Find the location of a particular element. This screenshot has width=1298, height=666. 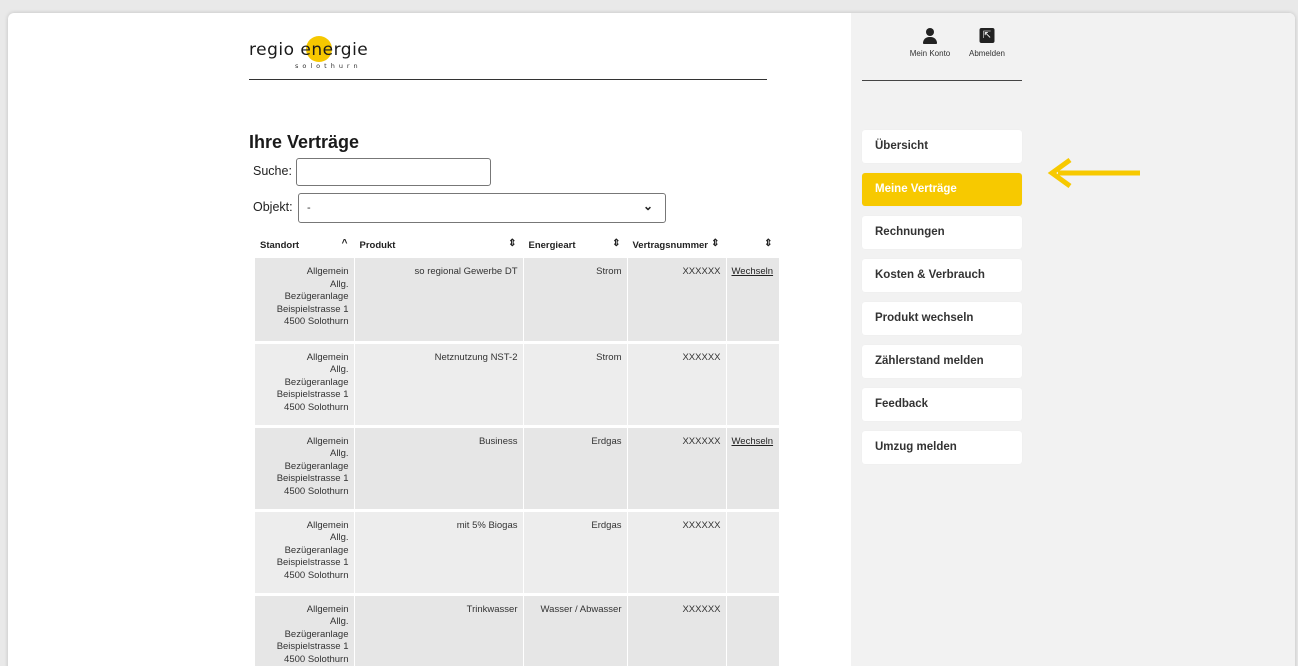

search-input is located at coordinates (393, 172).